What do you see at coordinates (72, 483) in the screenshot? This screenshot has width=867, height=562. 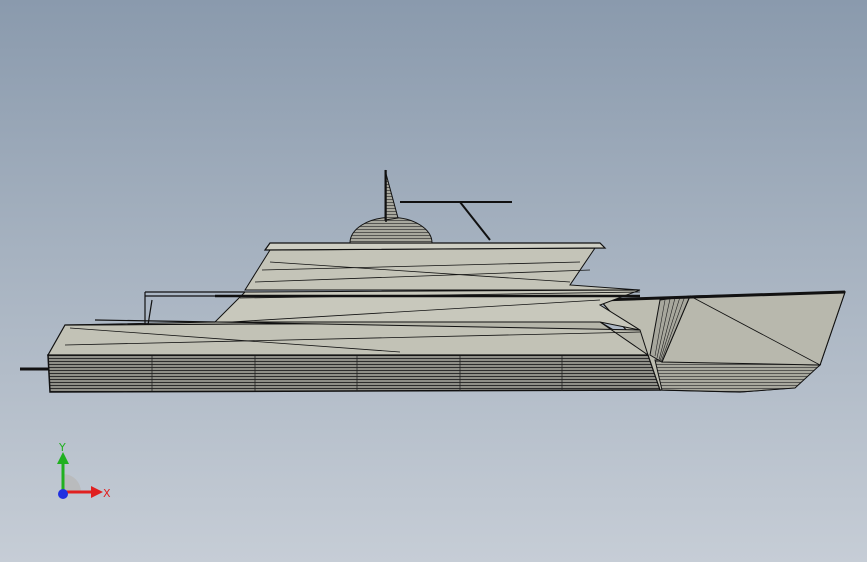 I see `triad-rotation-arc` at bounding box center [72, 483].